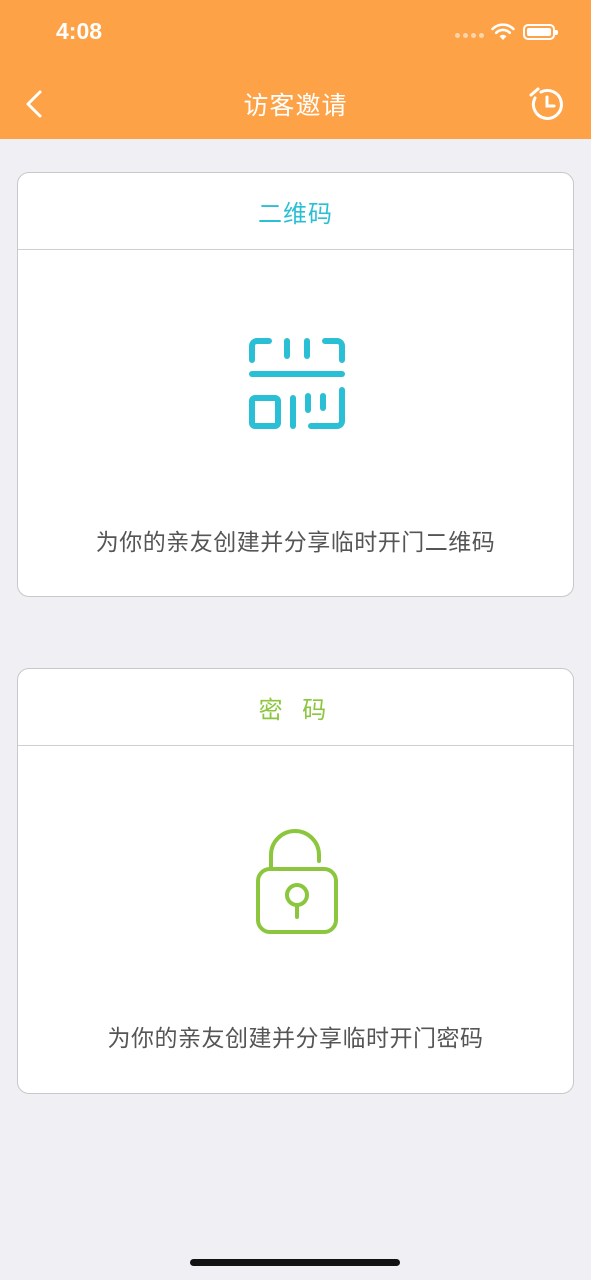 This screenshot has width=591, height=1280. Describe the element at coordinates (295, 105) in the screenshot. I see `page-title: 访客邀请` at that location.